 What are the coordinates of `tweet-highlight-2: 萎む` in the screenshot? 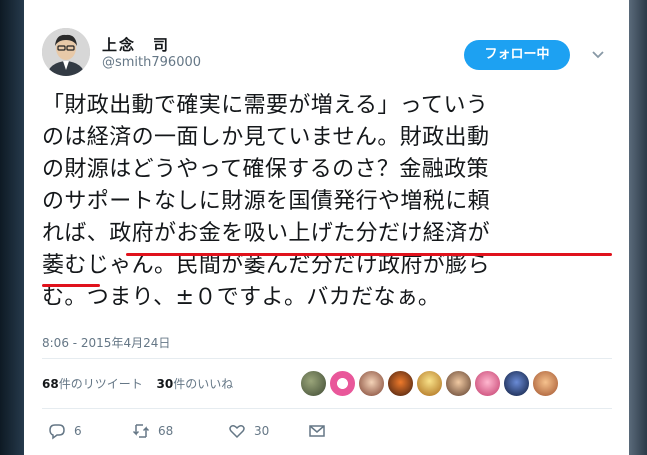 It's located at (64, 265).